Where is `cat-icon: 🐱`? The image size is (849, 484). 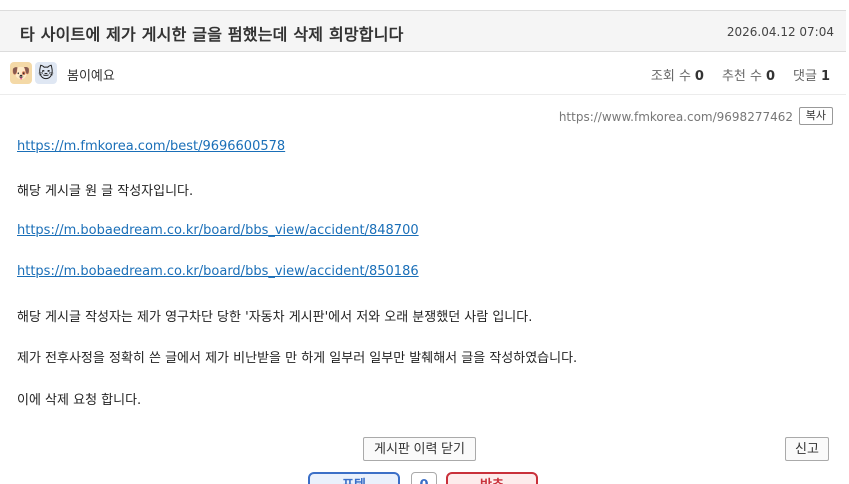 cat-icon: 🐱 is located at coordinates (46, 73).